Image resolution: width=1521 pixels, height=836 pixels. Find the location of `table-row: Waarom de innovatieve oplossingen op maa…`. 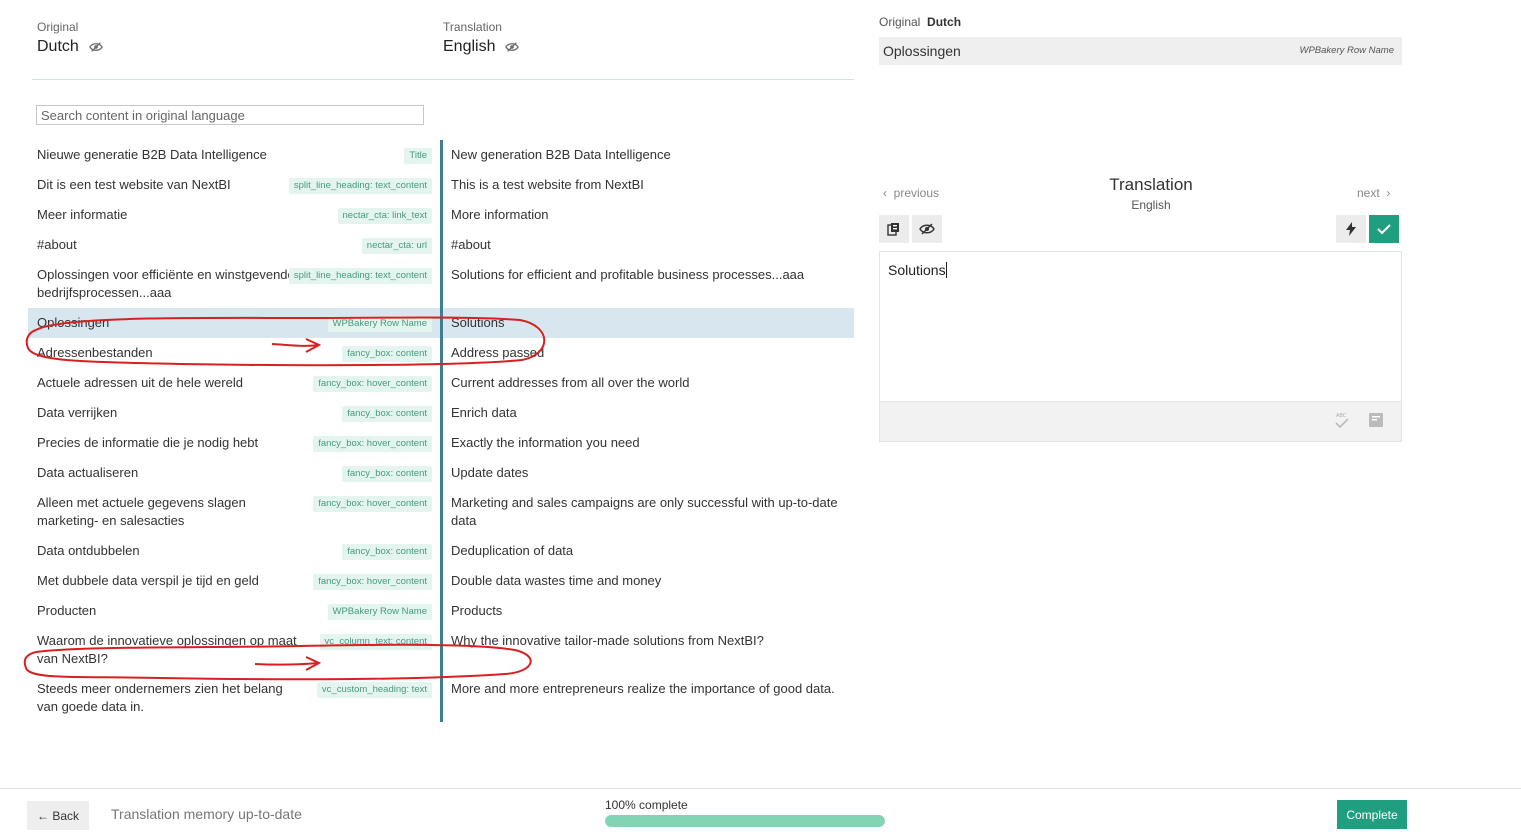

table-row: Waarom de innovatieve oplossingen op maa… is located at coordinates (441, 650).